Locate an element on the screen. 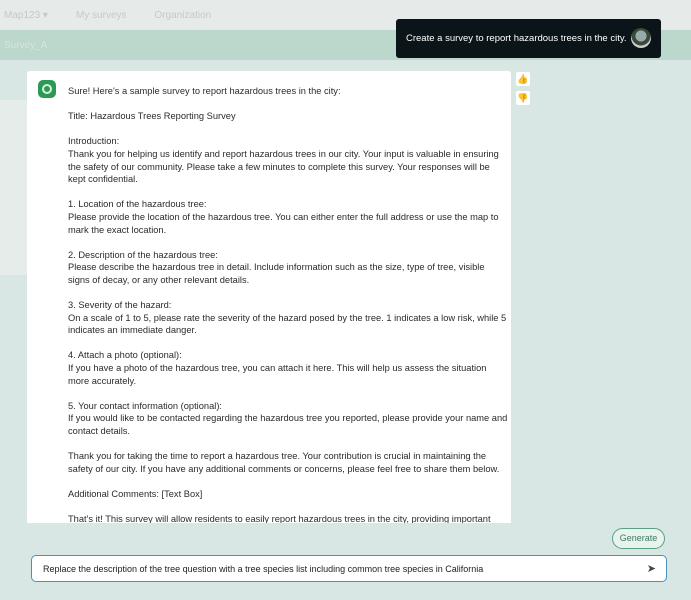 Image resolution: width=691 pixels, height=600 pixels. paragraph: Title: Hazardous Trees Reporting Survey is located at coordinates (152, 116).